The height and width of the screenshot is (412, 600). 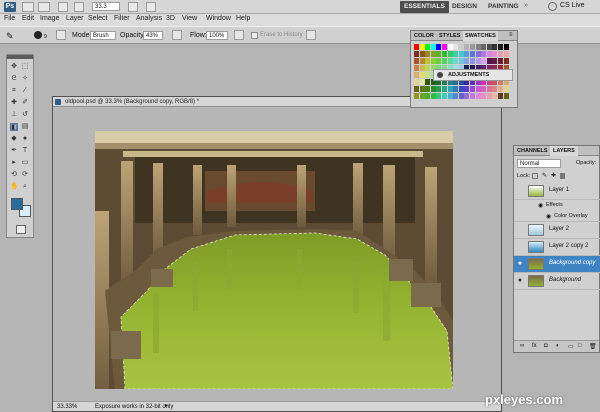 I want to click on layer-row-layer-2-copy-2: Layer 2 copy 2, so click(x=557, y=247).